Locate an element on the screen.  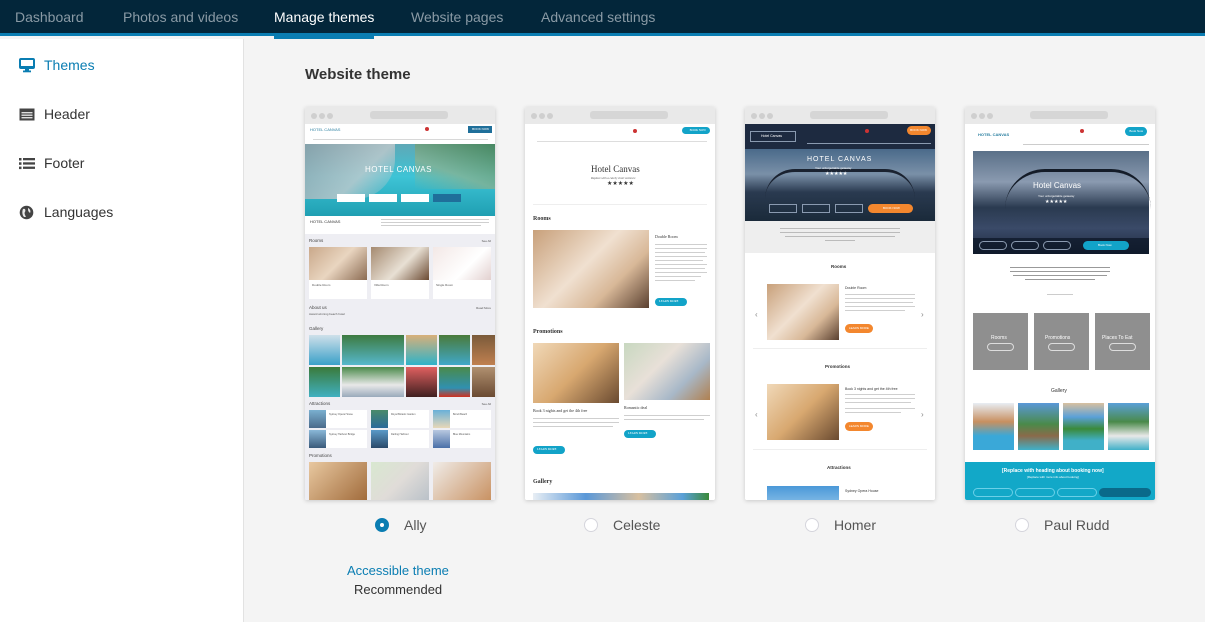
theme-option-homer: Homer is located at coordinates (840, 525).